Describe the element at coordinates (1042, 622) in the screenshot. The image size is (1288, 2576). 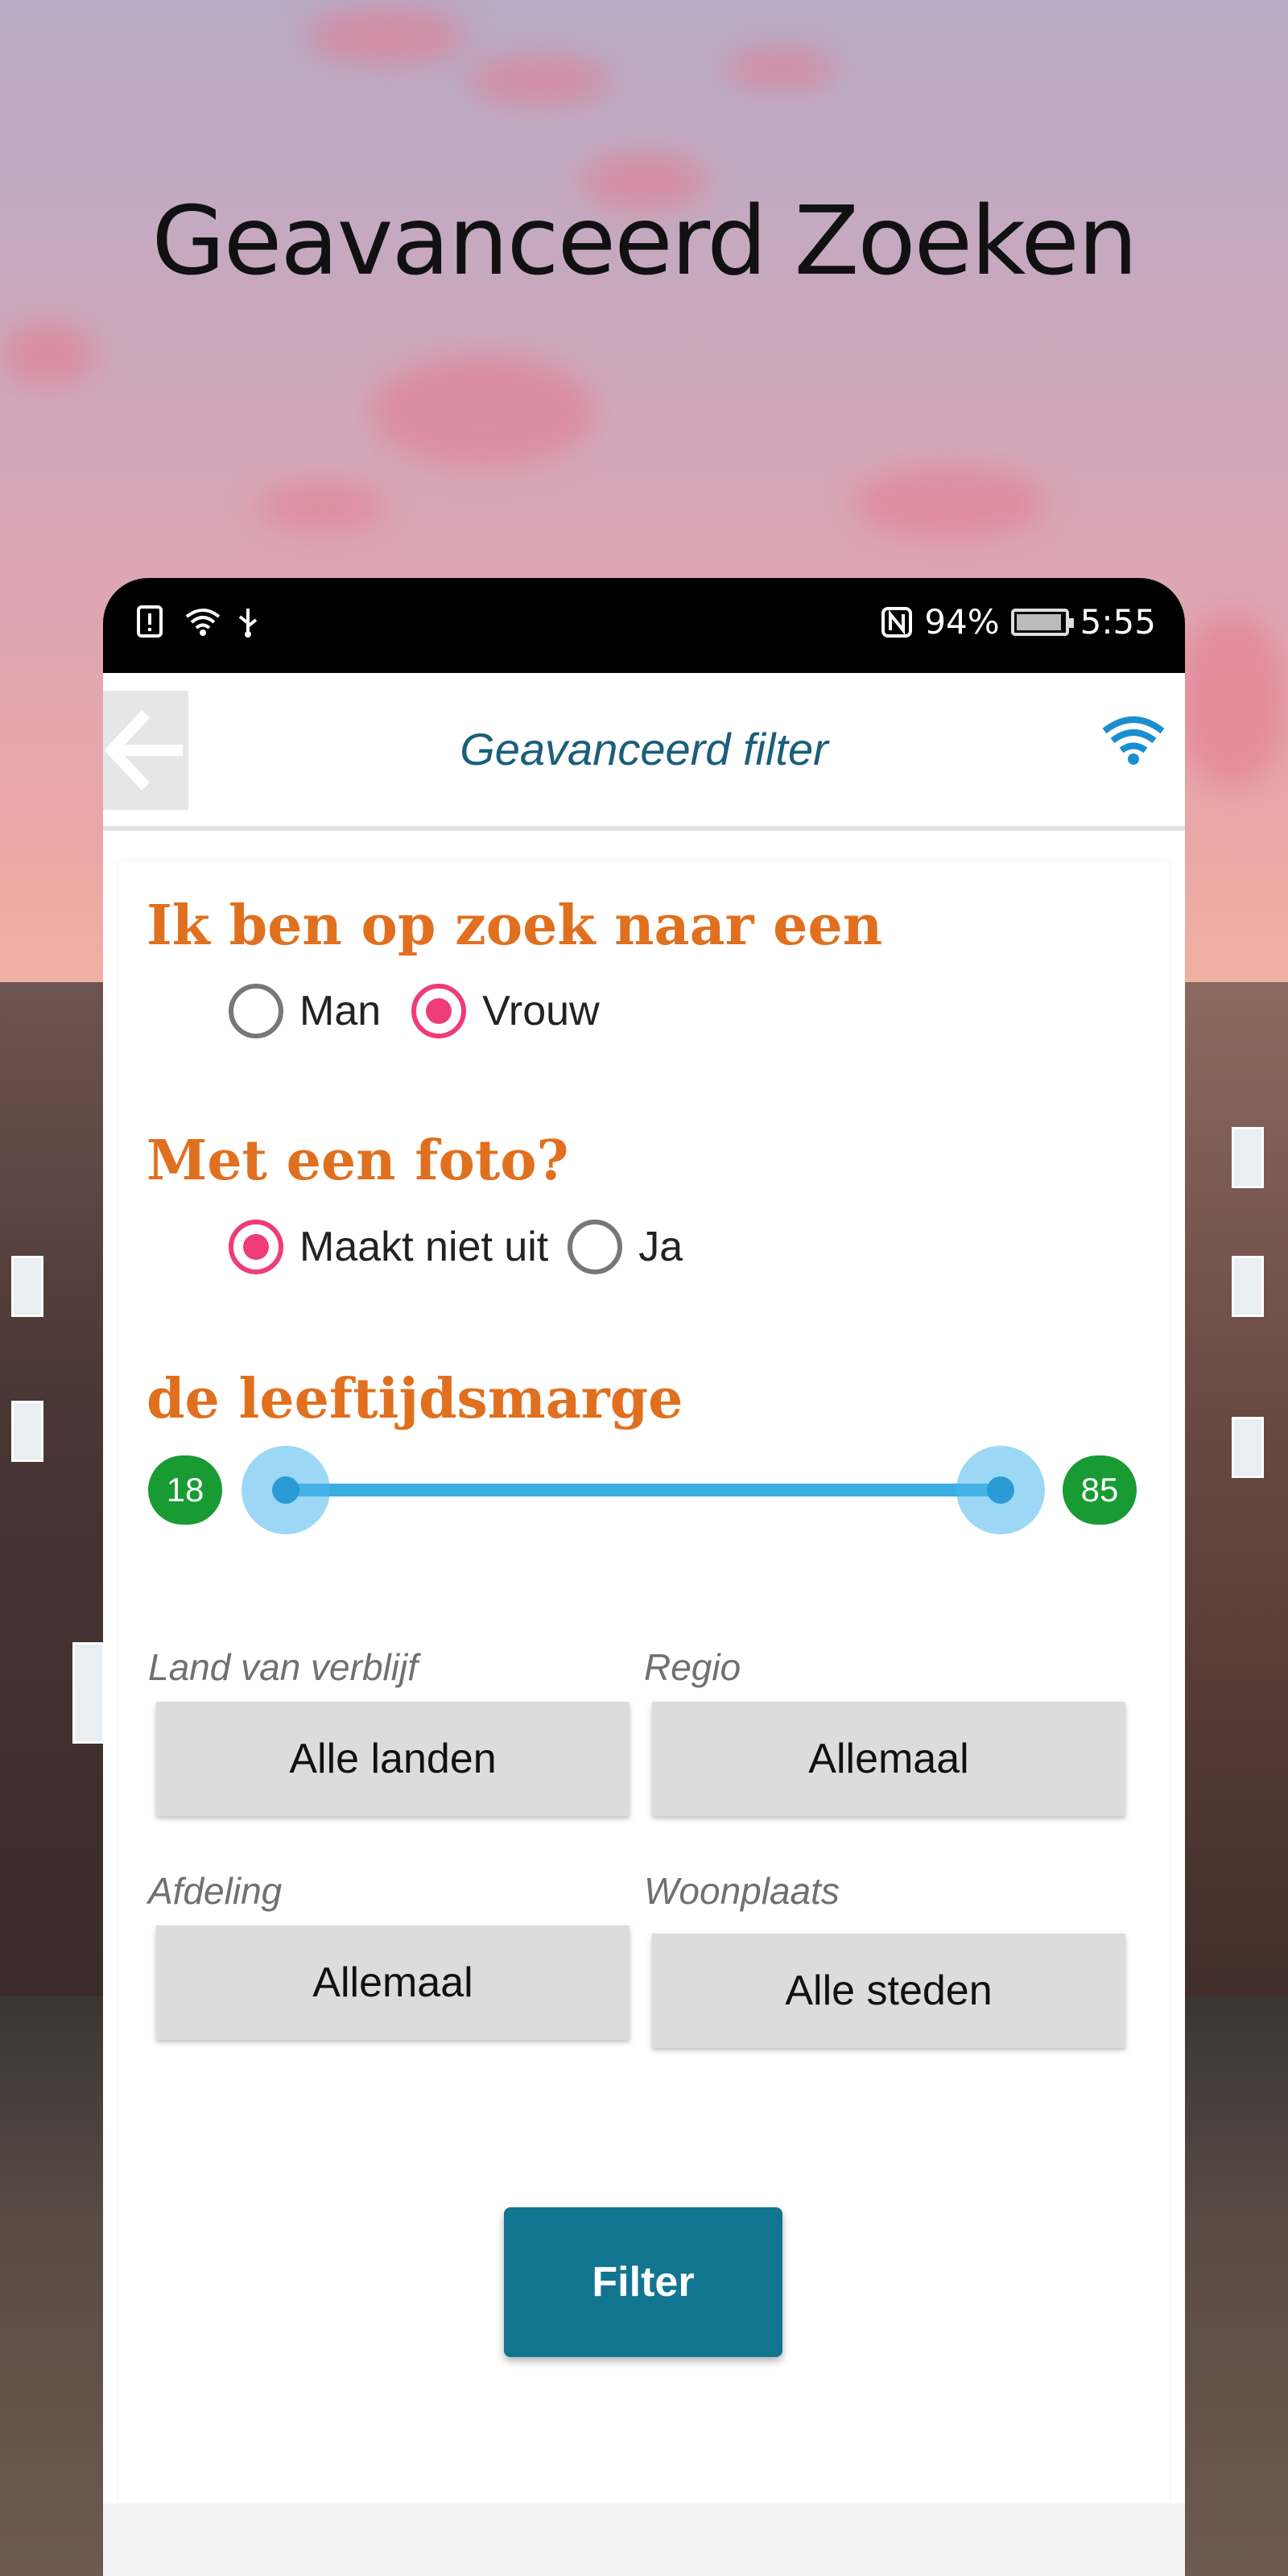
I see `battery-icon` at that location.